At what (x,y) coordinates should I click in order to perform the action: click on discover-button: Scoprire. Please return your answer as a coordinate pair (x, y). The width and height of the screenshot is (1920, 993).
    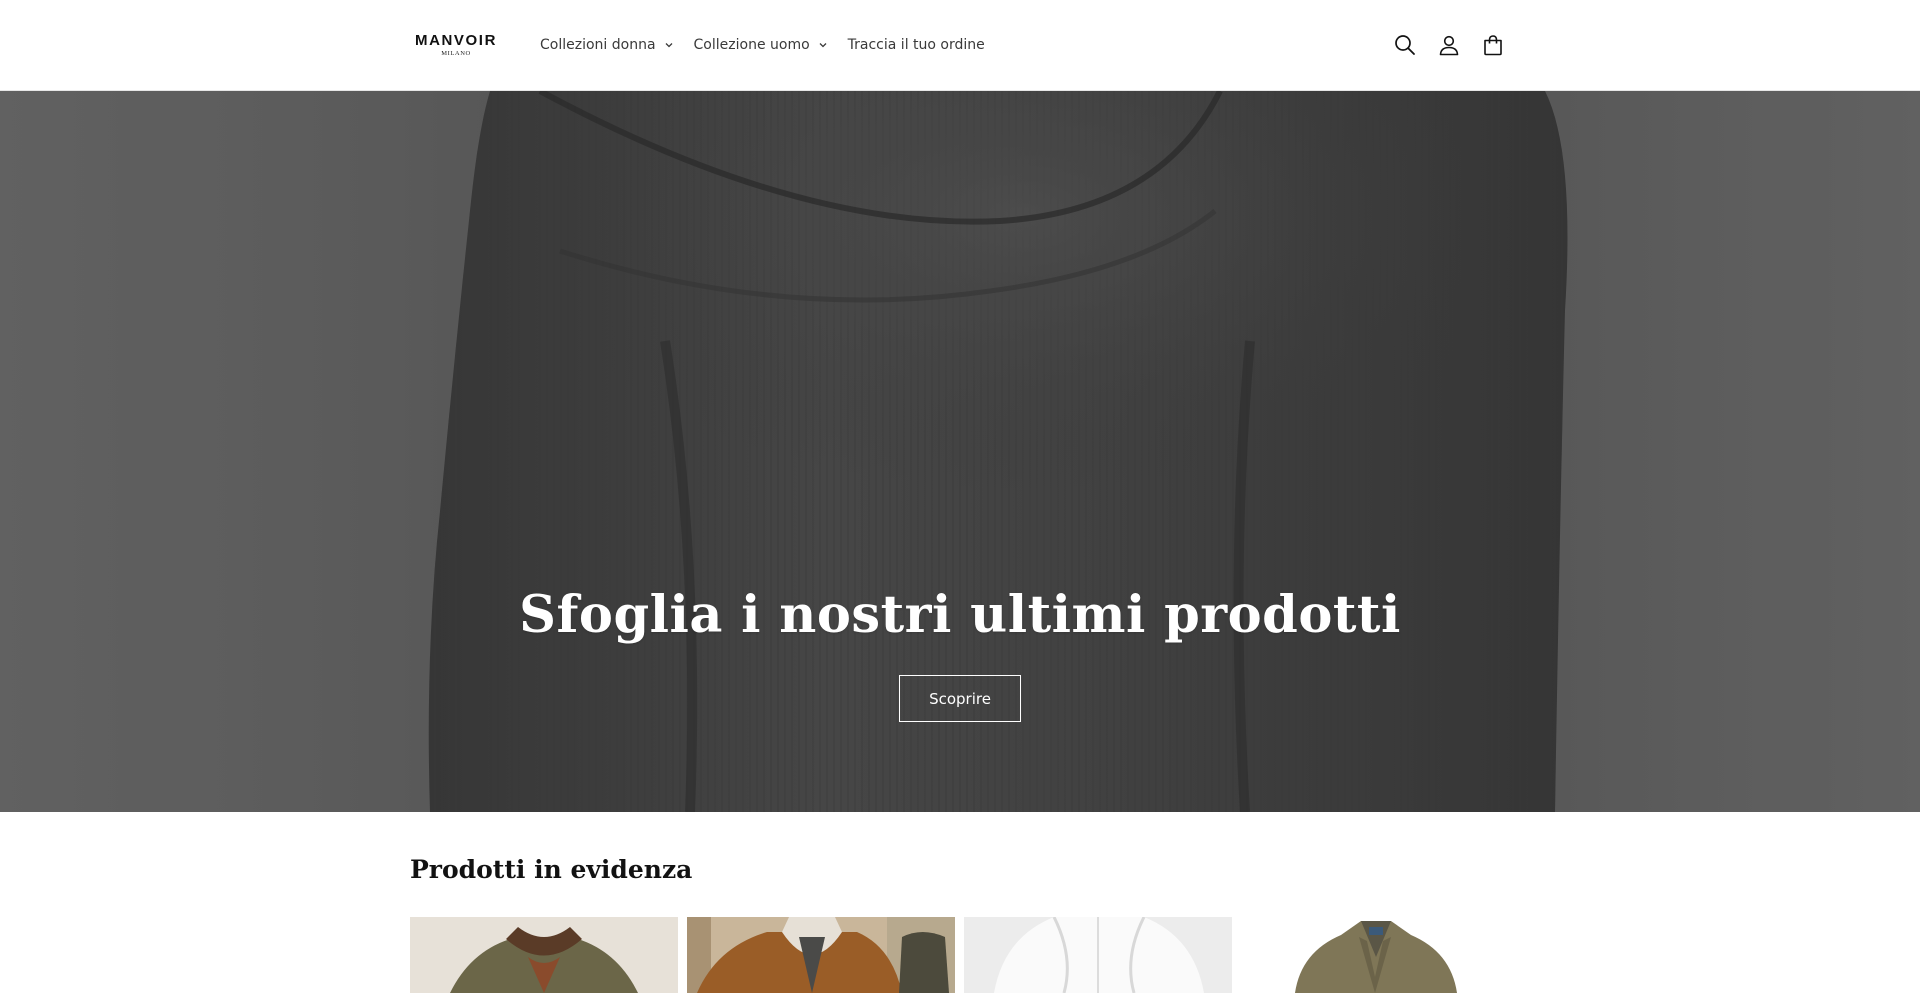
    Looking at the image, I should click on (960, 698).